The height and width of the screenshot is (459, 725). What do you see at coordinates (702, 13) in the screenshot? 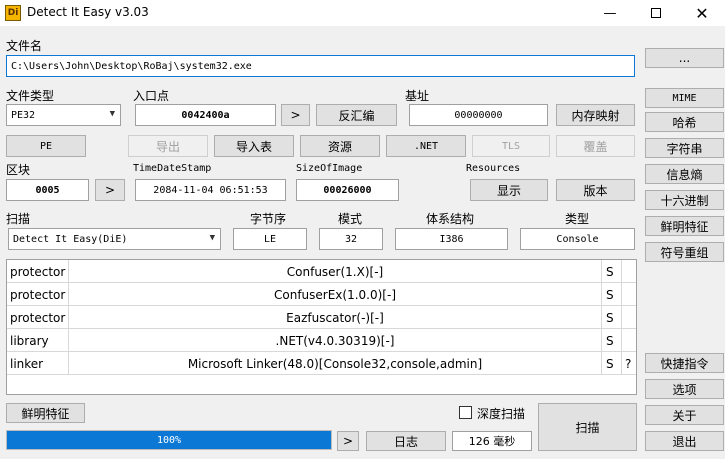
I see `close-icon: ✕` at bounding box center [702, 13].